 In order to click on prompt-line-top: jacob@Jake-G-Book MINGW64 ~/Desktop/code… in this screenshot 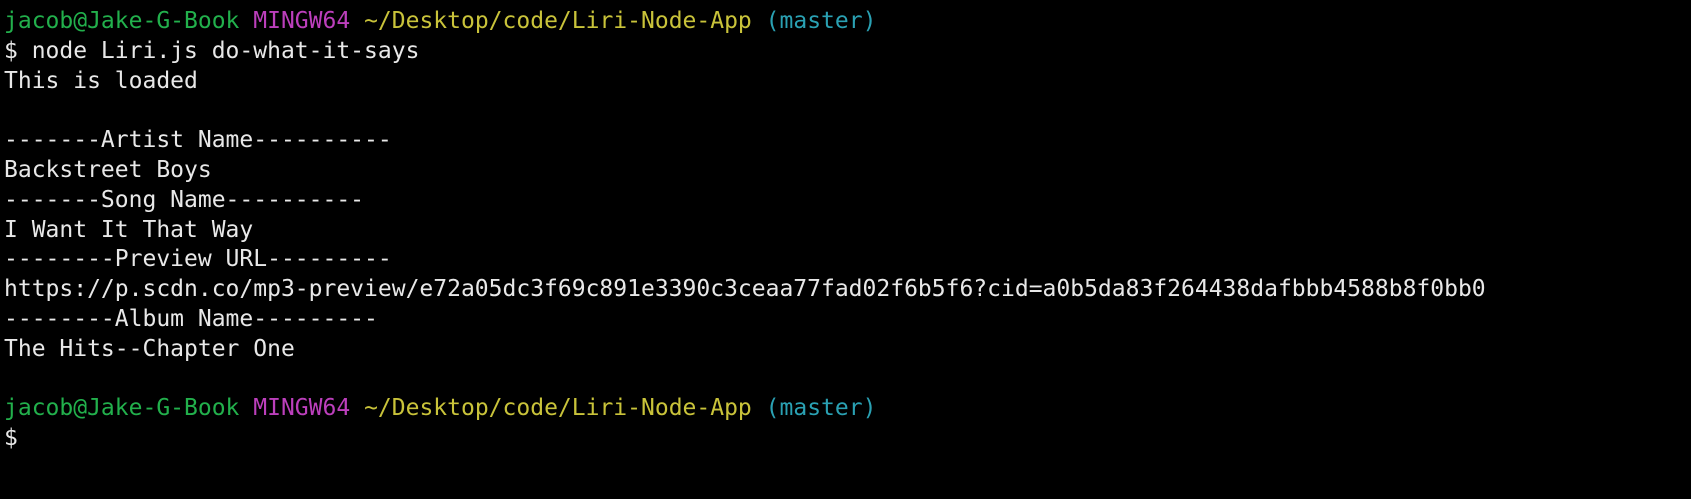, I will do `click(847, 22)`.